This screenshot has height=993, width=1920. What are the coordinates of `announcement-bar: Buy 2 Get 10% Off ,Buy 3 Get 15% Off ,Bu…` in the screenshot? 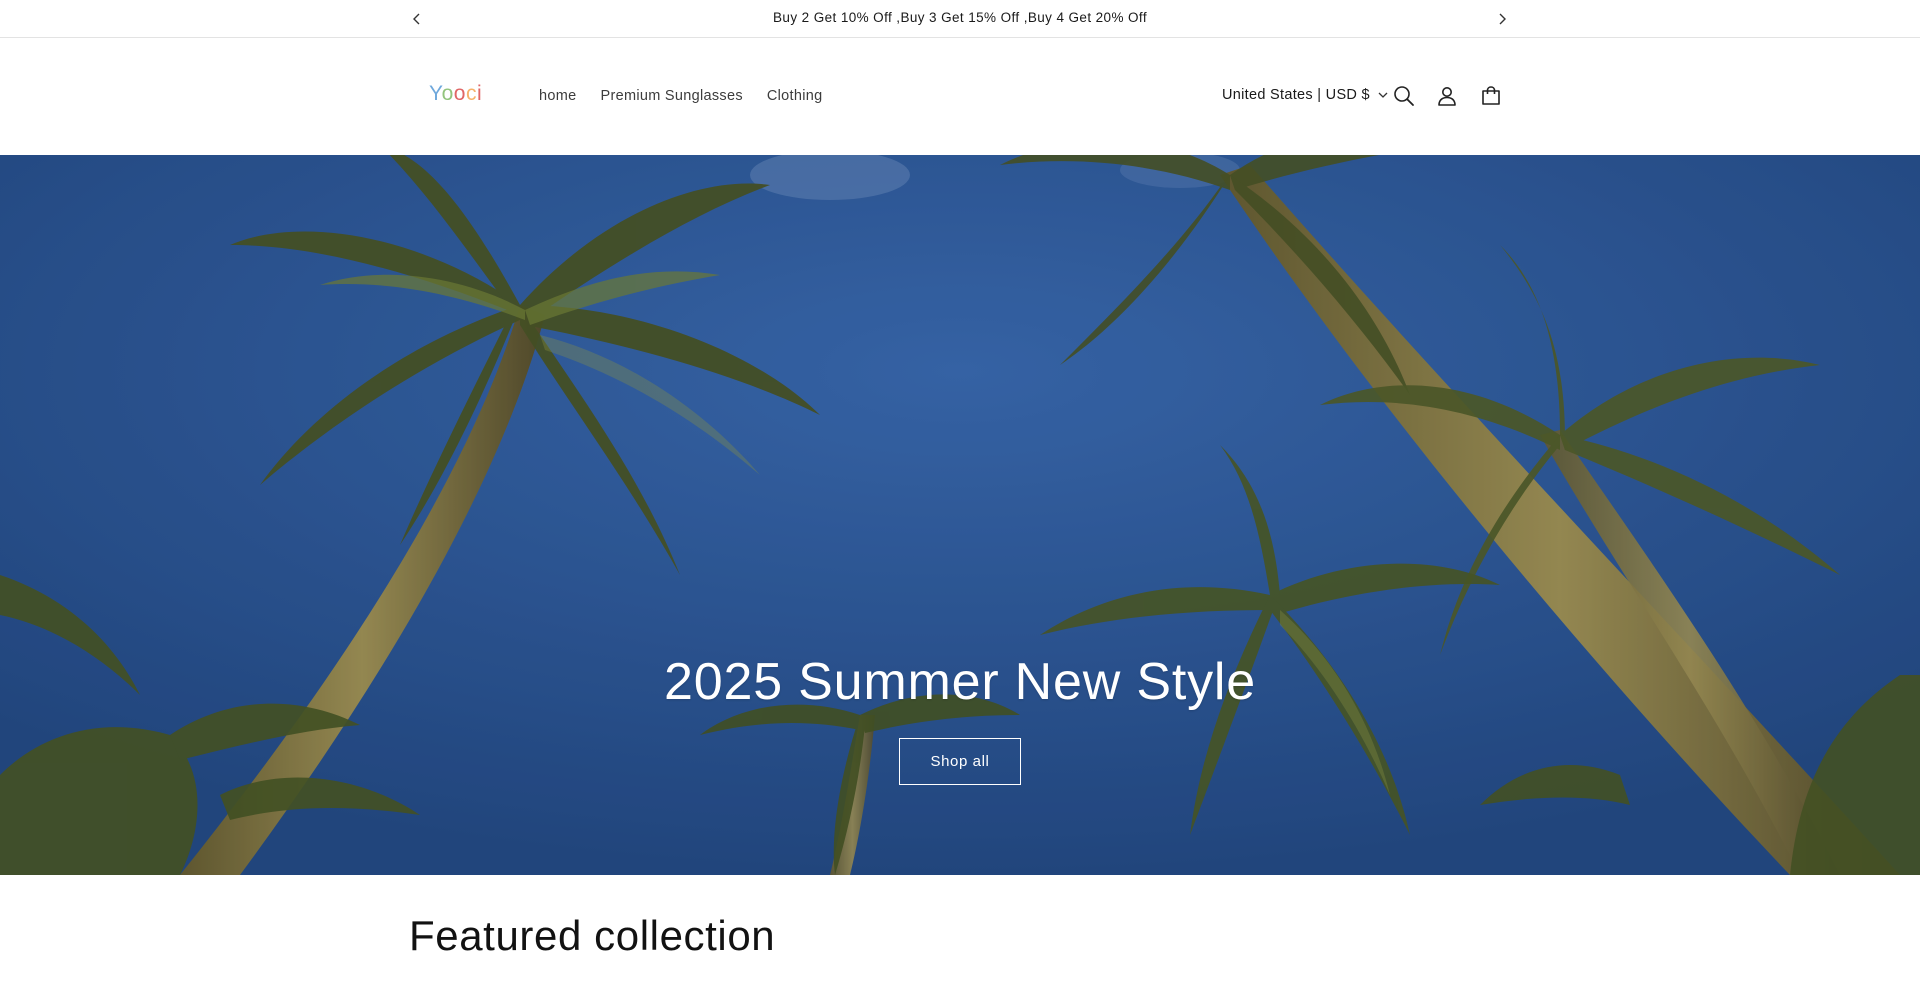 It's located at (960, 19).